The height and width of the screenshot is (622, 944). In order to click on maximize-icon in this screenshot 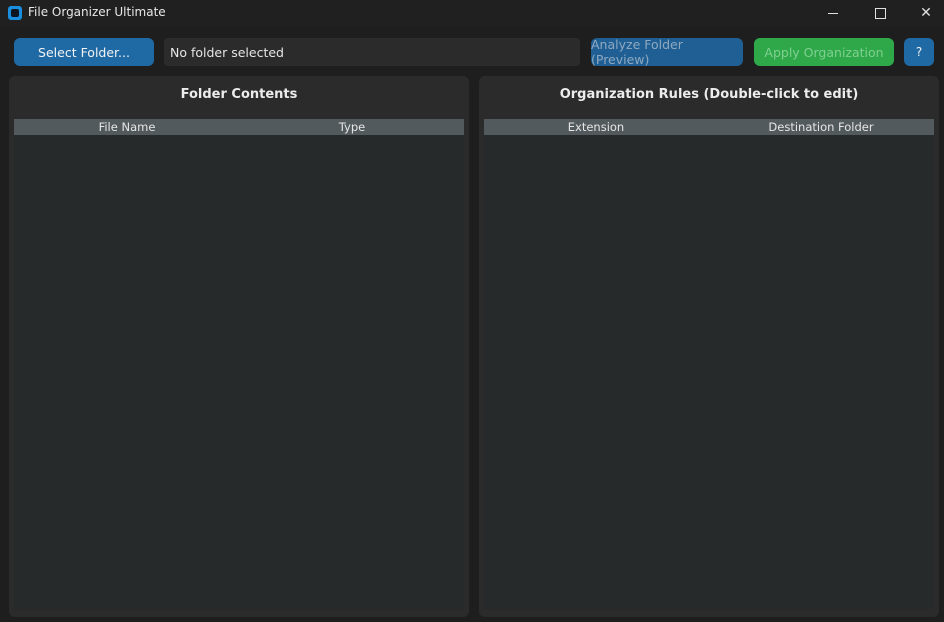, I will do `click(880, 13)`.